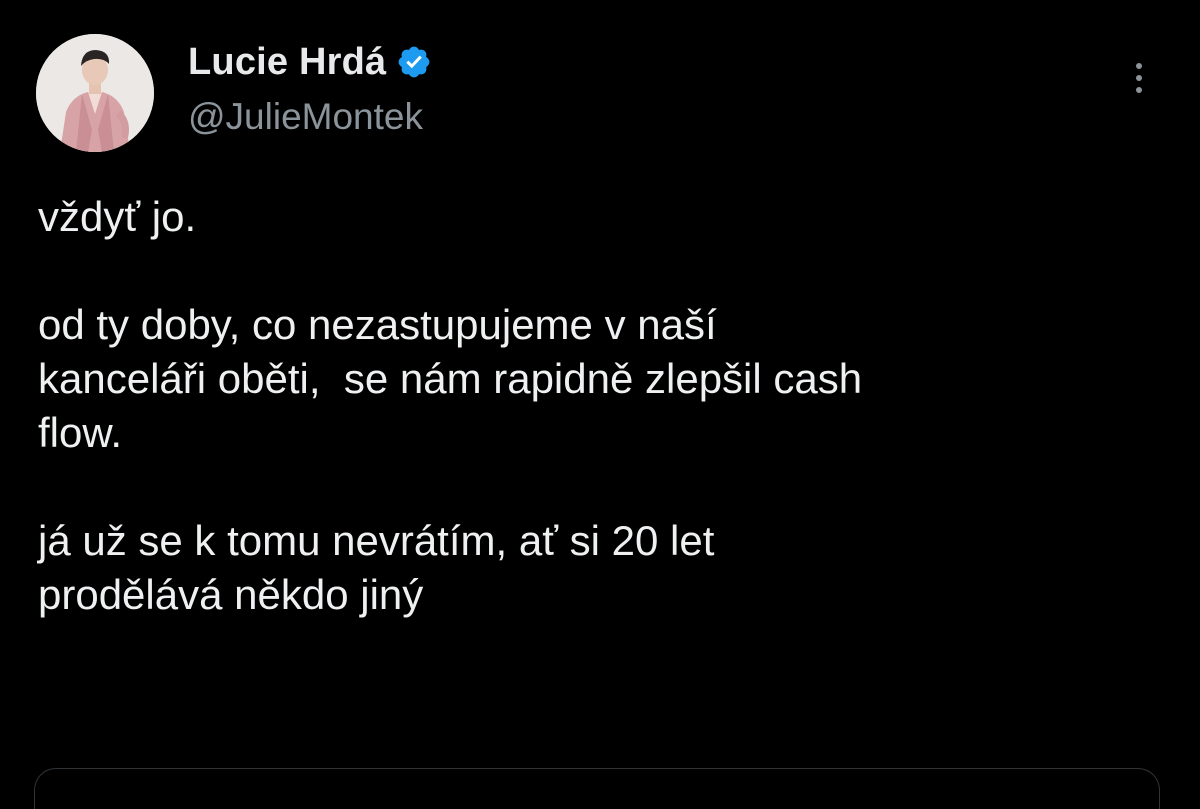  Describe the element at coordinates (1139, 83) in the screenshot. I see `more-options-icon` at that location.